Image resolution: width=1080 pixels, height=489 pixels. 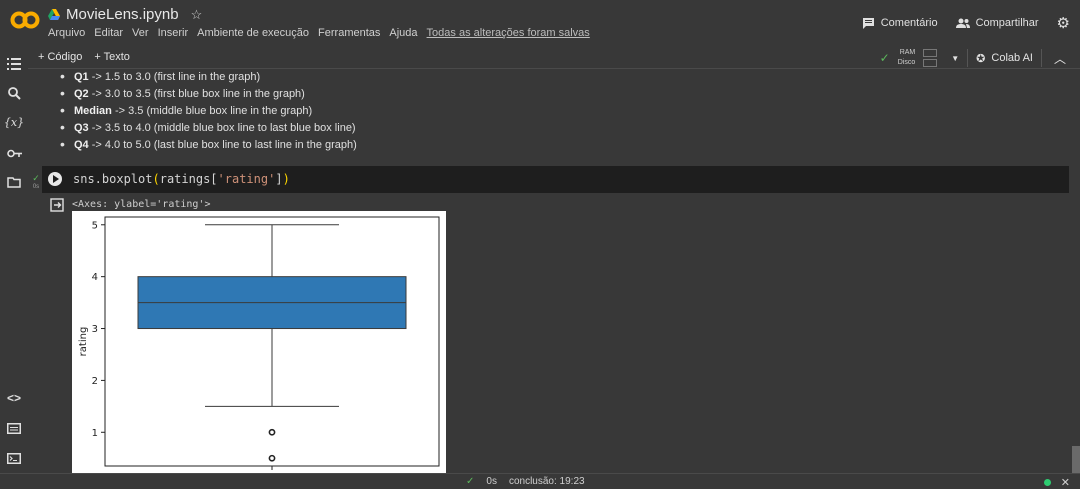 I want to click on connection-status-dot, so click(x=1047, y=482).